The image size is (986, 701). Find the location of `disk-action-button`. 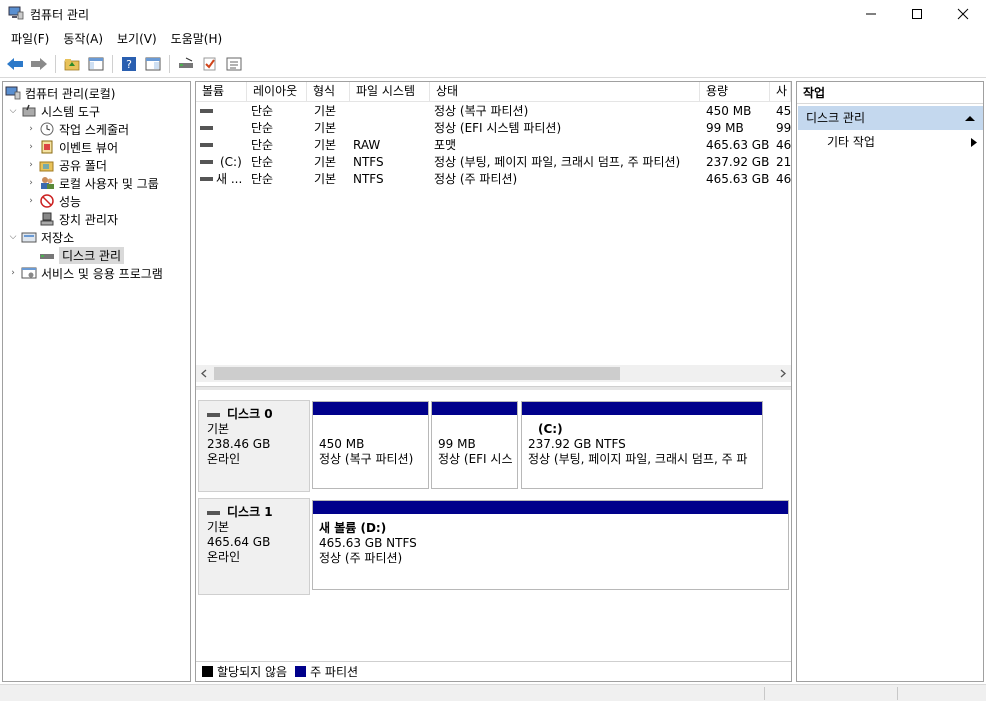

disk-action-button is located at coordinates (186, 64).